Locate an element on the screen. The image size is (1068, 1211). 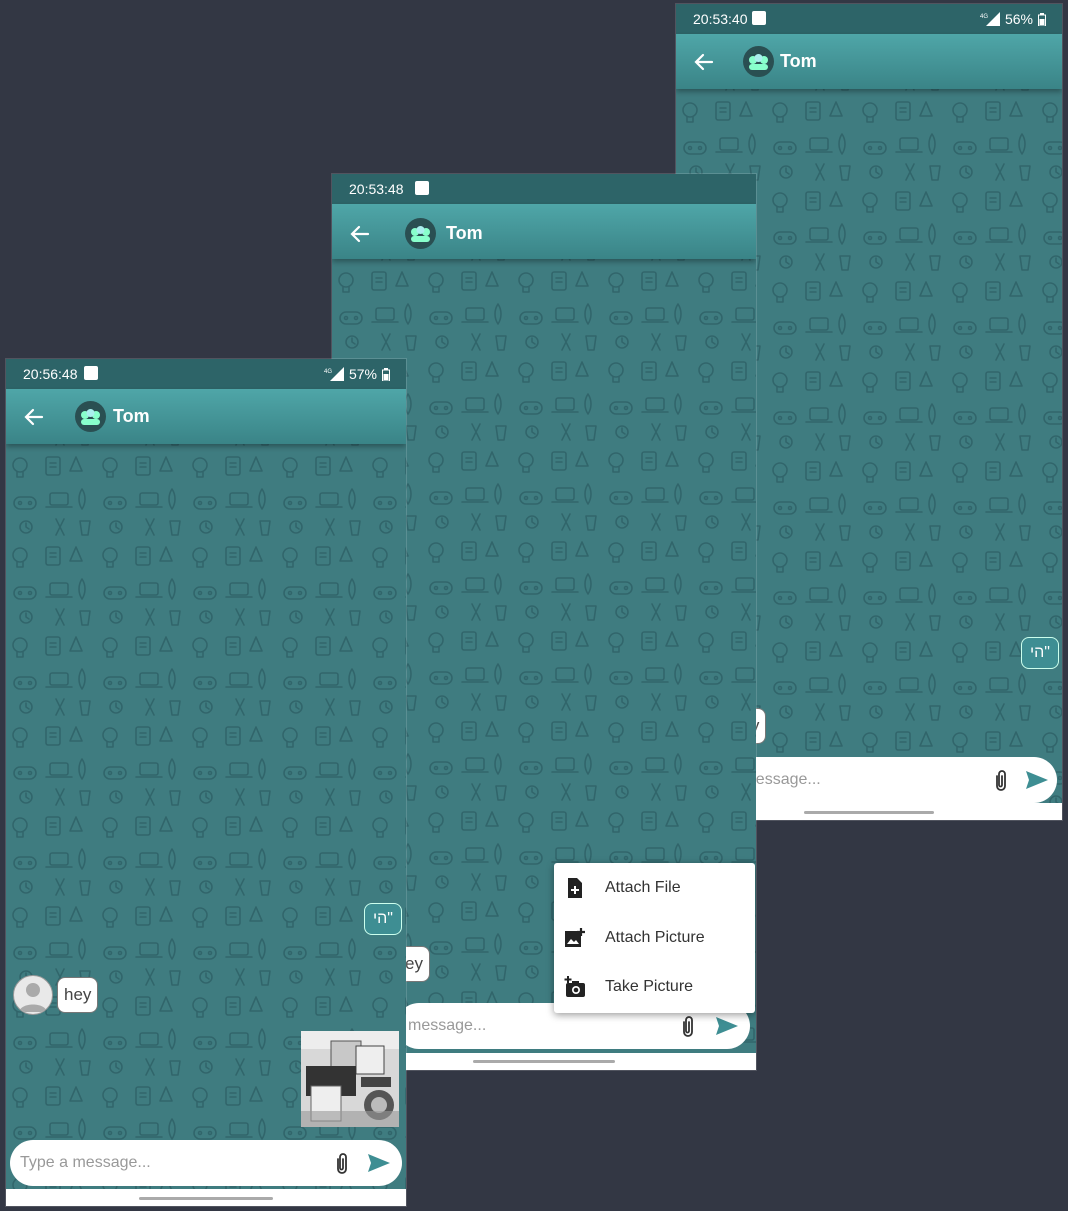
incoming-message: hey is located at coordinates (78, 995).